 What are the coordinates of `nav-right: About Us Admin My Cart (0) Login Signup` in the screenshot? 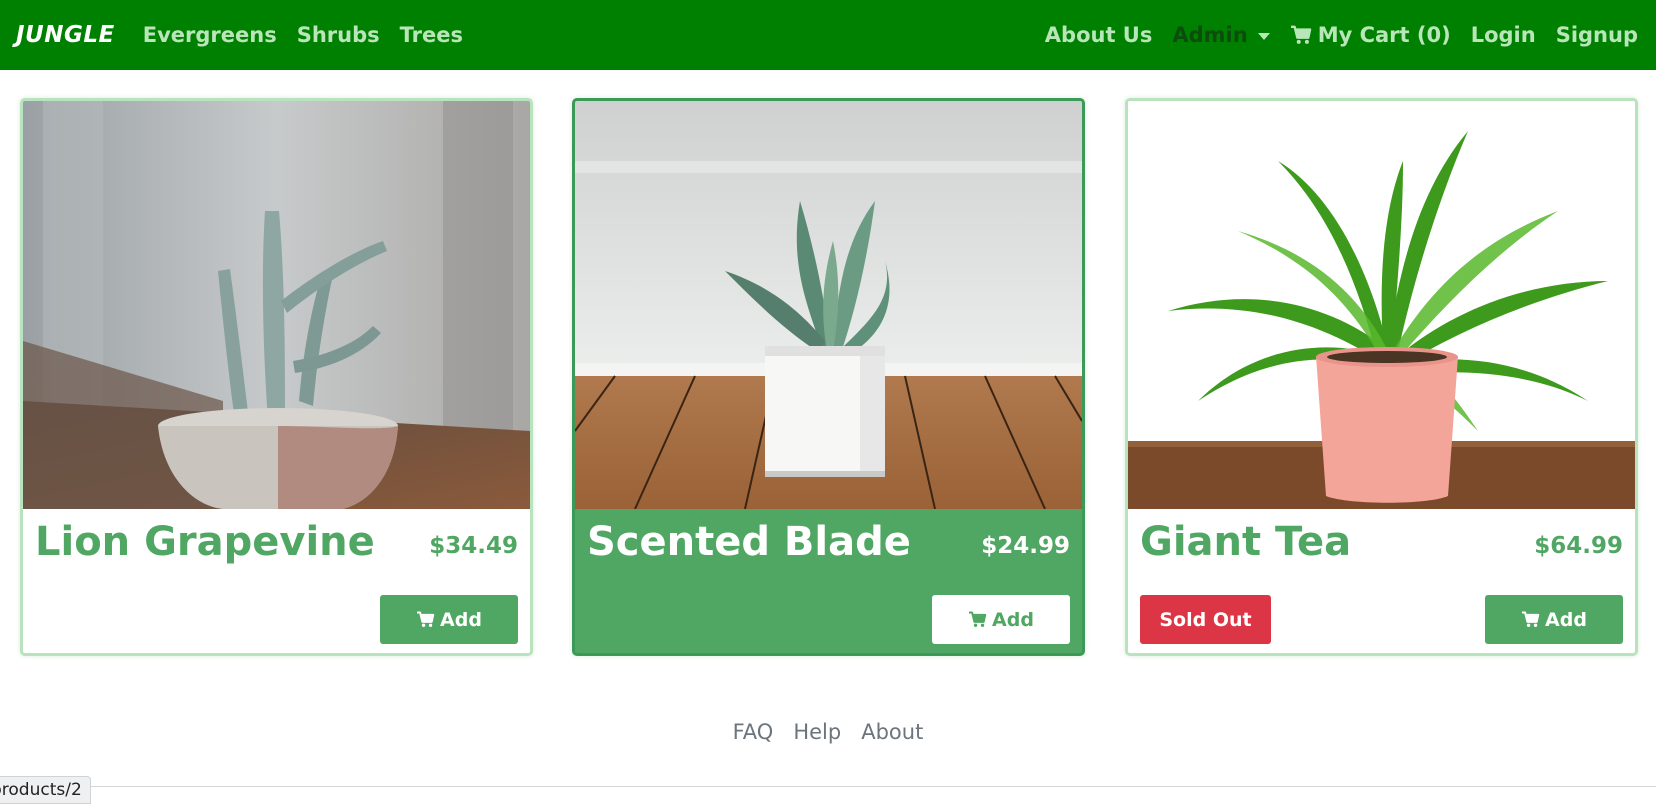 It's located at (1331, 35).